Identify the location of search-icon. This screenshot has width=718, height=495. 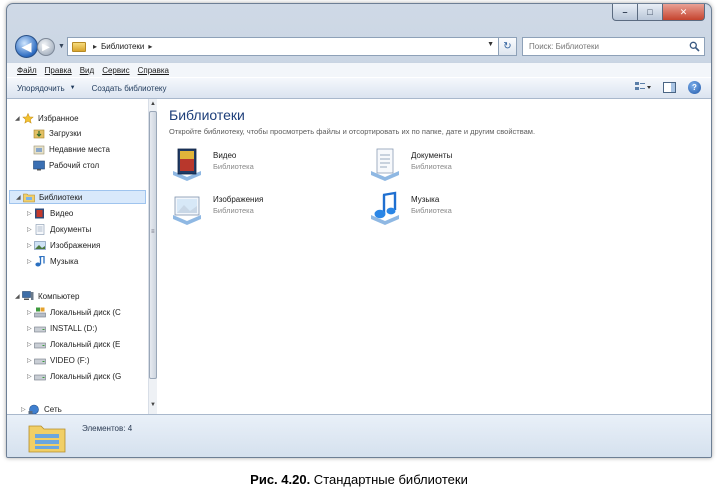
(694, 46).